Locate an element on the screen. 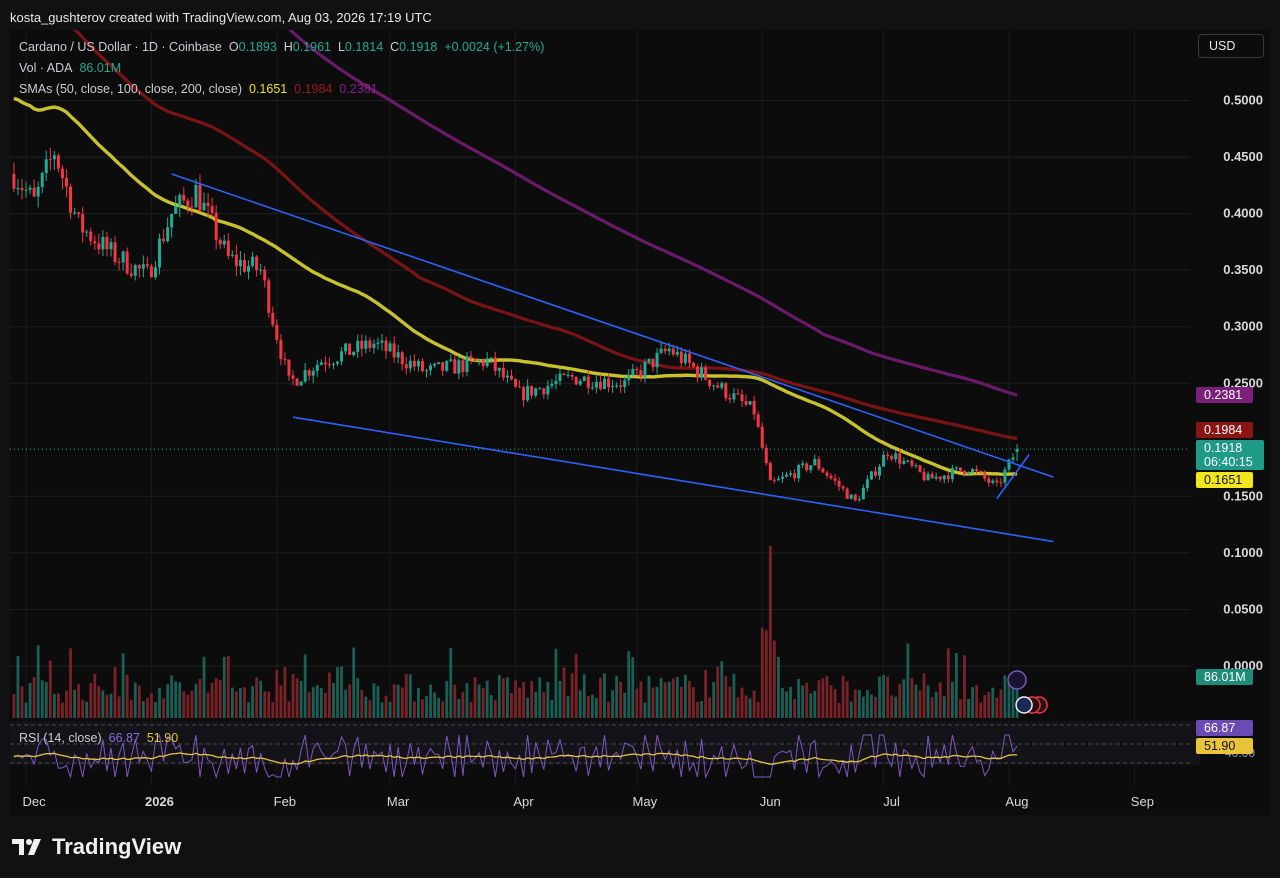 This screenshot has width=1280, height=878. rsi-legend-ma: 51.90 is located at coordinates (162, 738).